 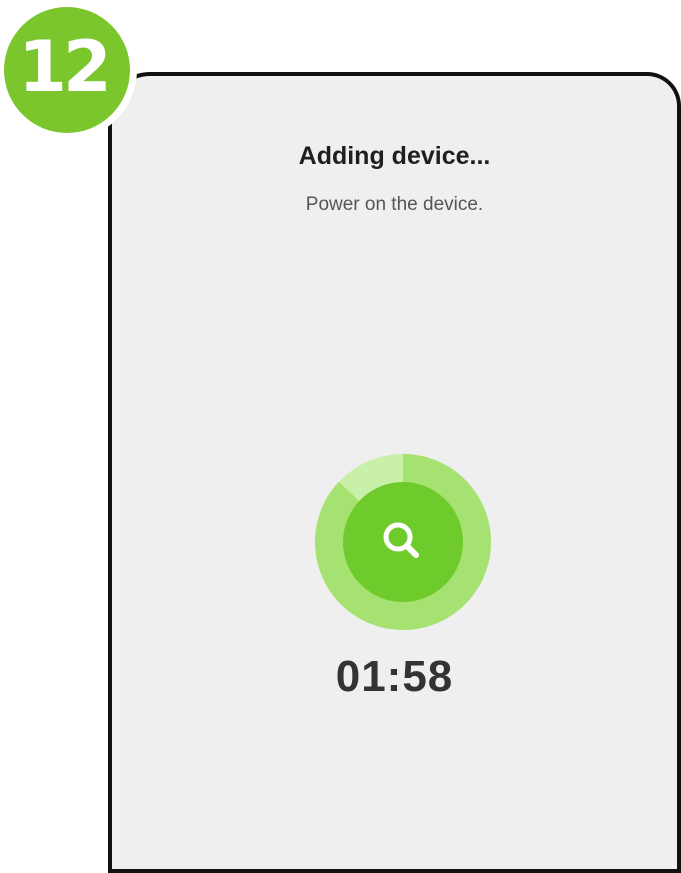 I want to click on scan-center-disc, so click(x=403, y=542).